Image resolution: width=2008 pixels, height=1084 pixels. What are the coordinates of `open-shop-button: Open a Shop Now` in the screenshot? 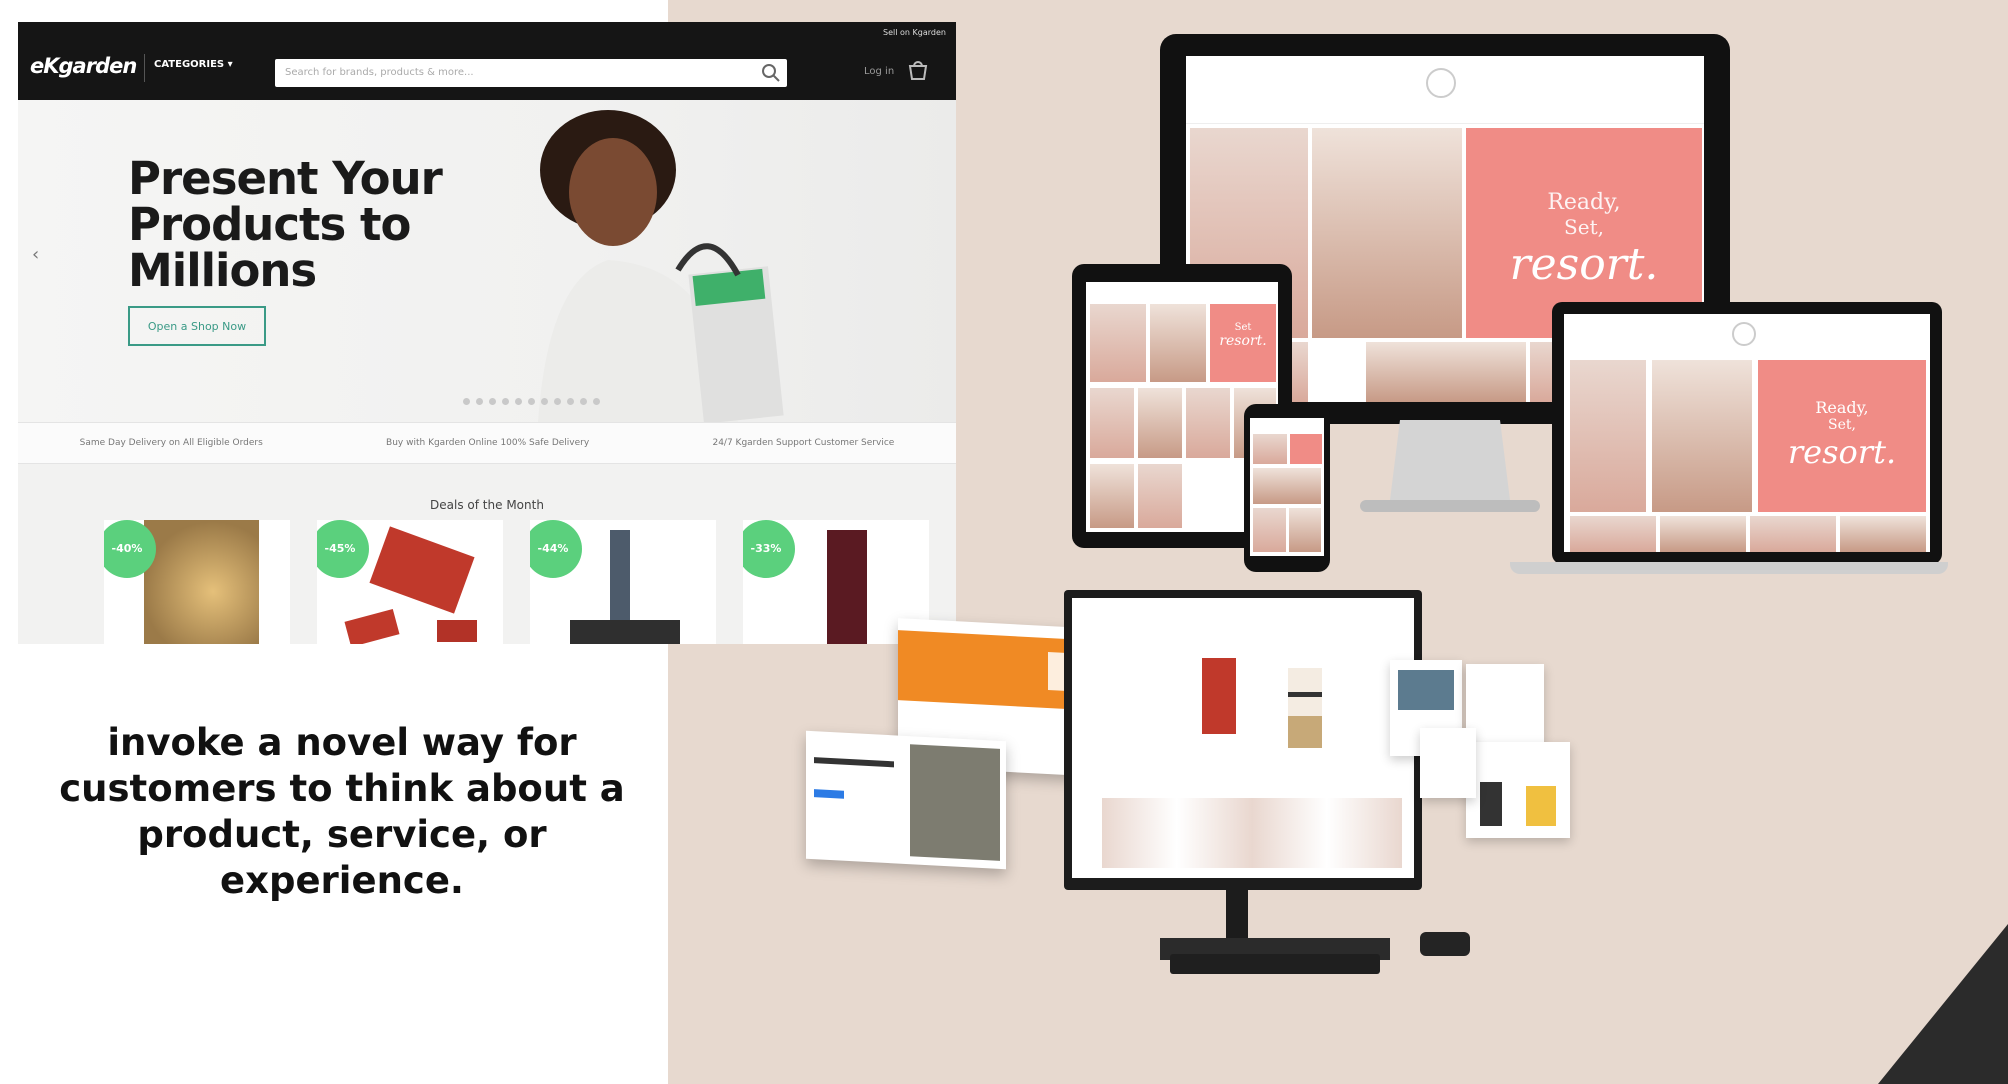 It's located at (197, 326).